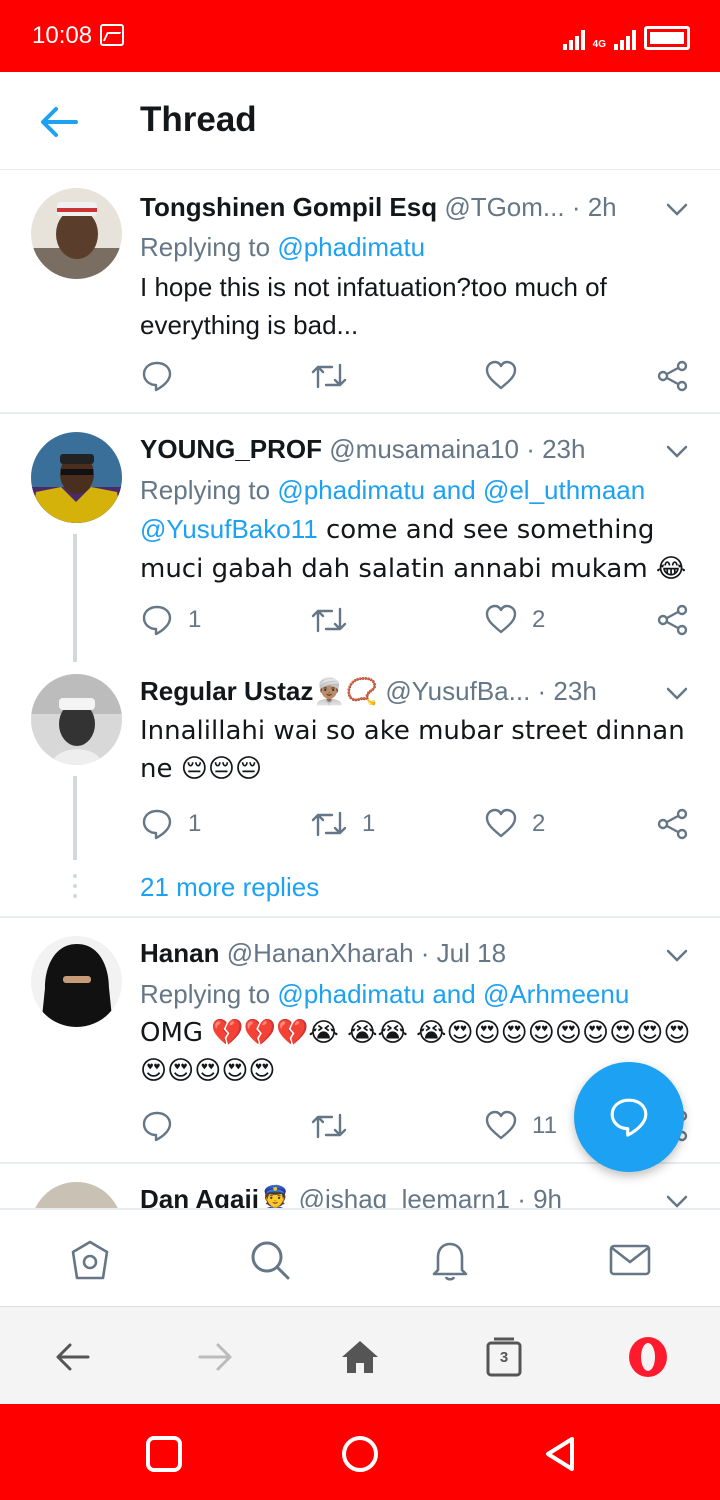  What do you see at coordinates (270, 1260) in the screenshot?
I see `search-icon` at bounding box center [270, 1260].